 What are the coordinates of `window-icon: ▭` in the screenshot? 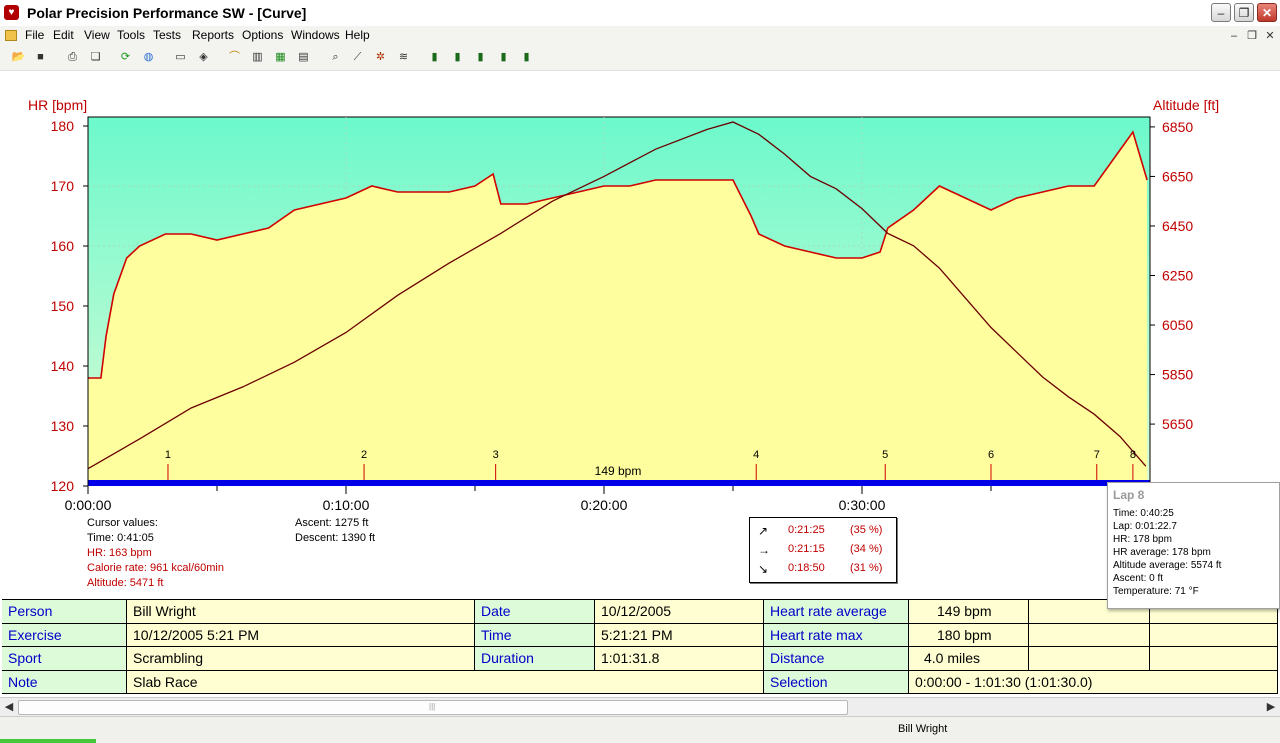 It's located at (180, 57).